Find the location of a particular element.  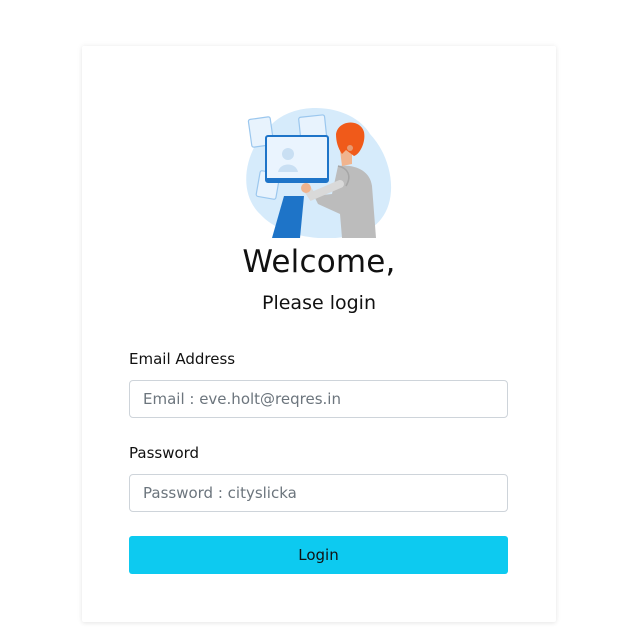

login-subtitle: Please login is located at coordinates (319, 303).